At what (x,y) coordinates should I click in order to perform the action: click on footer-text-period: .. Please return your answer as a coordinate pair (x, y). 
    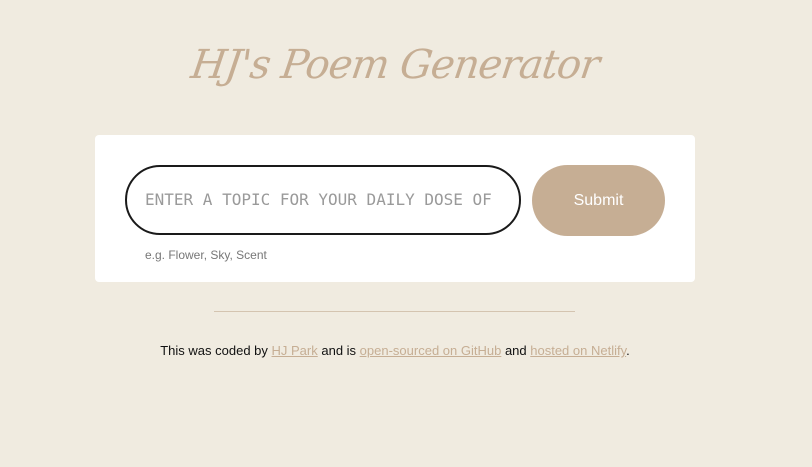
    Looking at the image, I should click on (628, 350).